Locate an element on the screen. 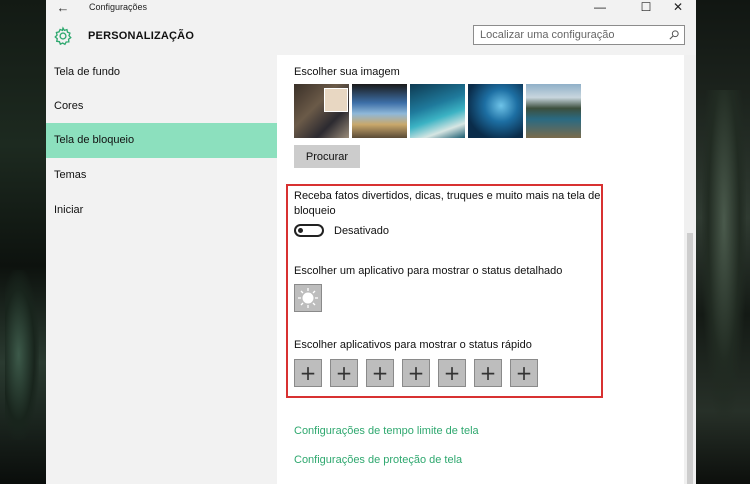  sidebar-item-temas: Temas is located at coordinates (161, 175).